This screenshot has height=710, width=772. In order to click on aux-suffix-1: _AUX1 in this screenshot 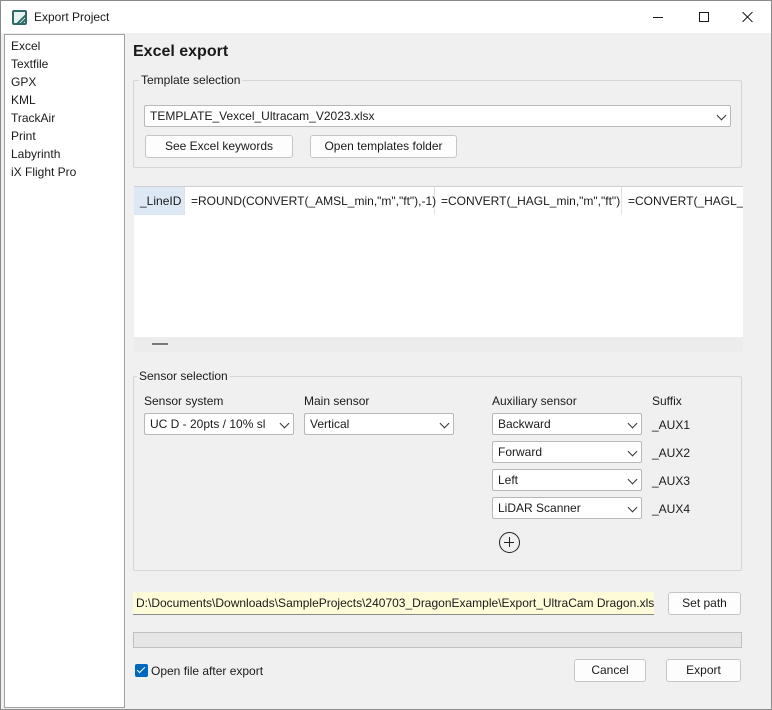, I will do `click(671, 425)`.